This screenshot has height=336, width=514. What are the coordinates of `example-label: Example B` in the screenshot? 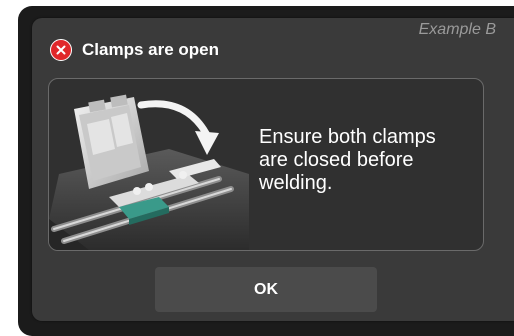 It's located at (457, 29).